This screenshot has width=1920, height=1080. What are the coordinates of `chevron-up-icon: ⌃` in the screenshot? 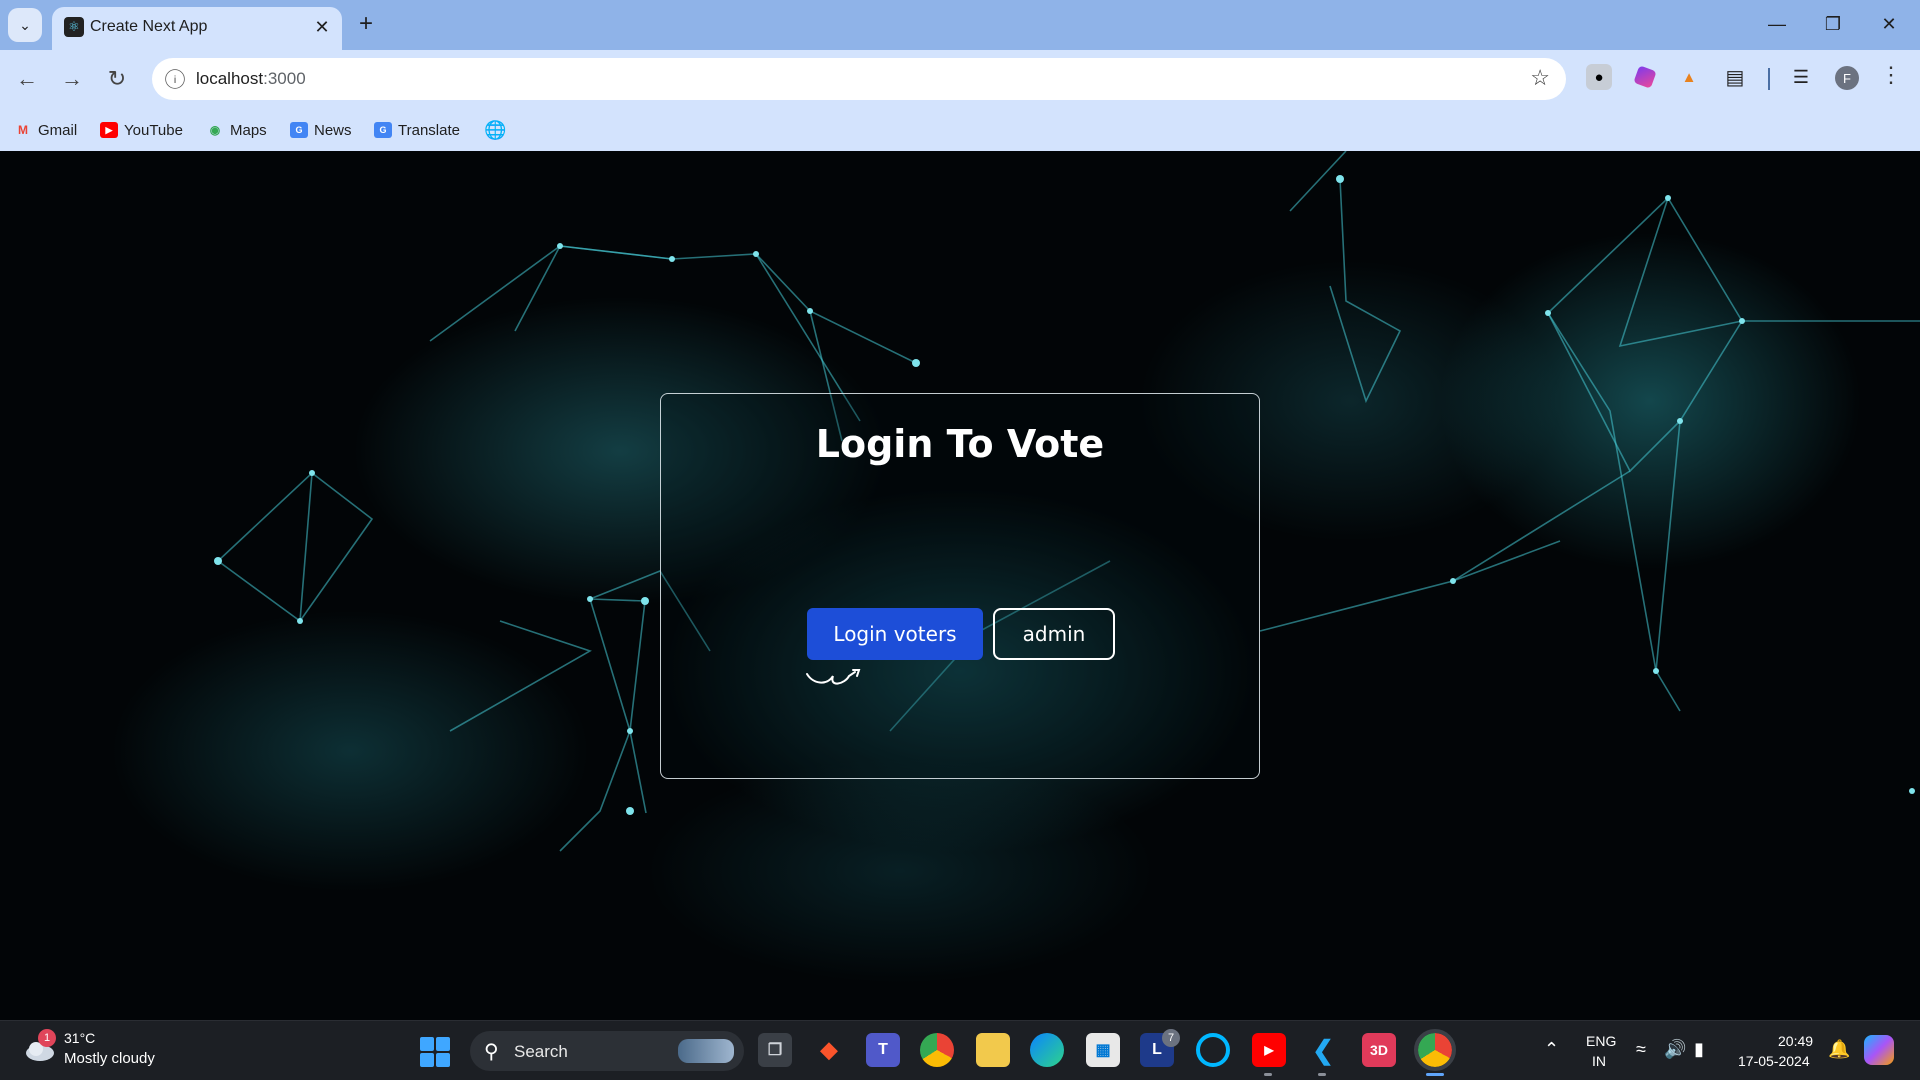 It's located at (1551, 1049).